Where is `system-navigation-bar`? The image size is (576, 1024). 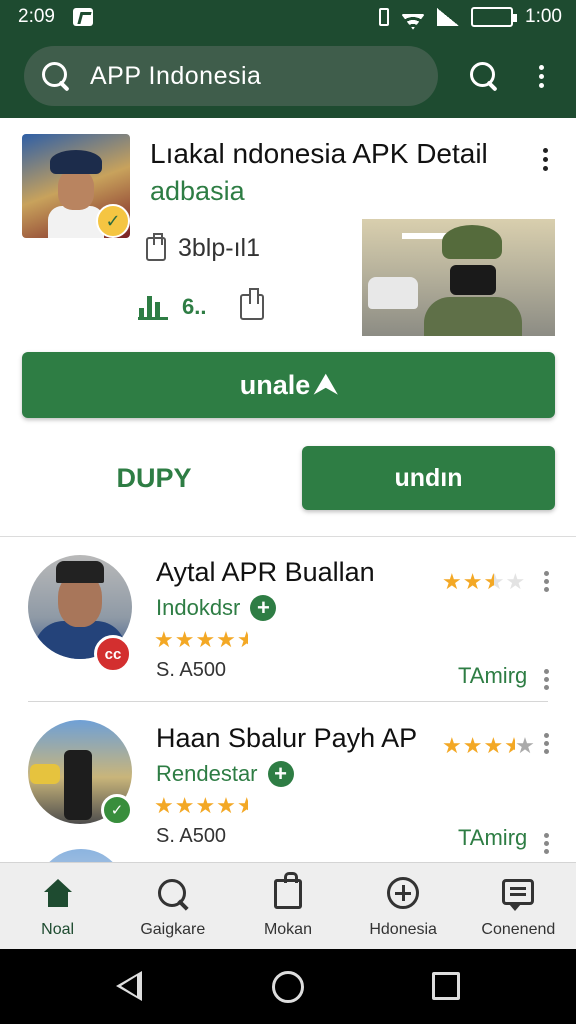 system-navigation-bar is located at coordinates (288, 986).